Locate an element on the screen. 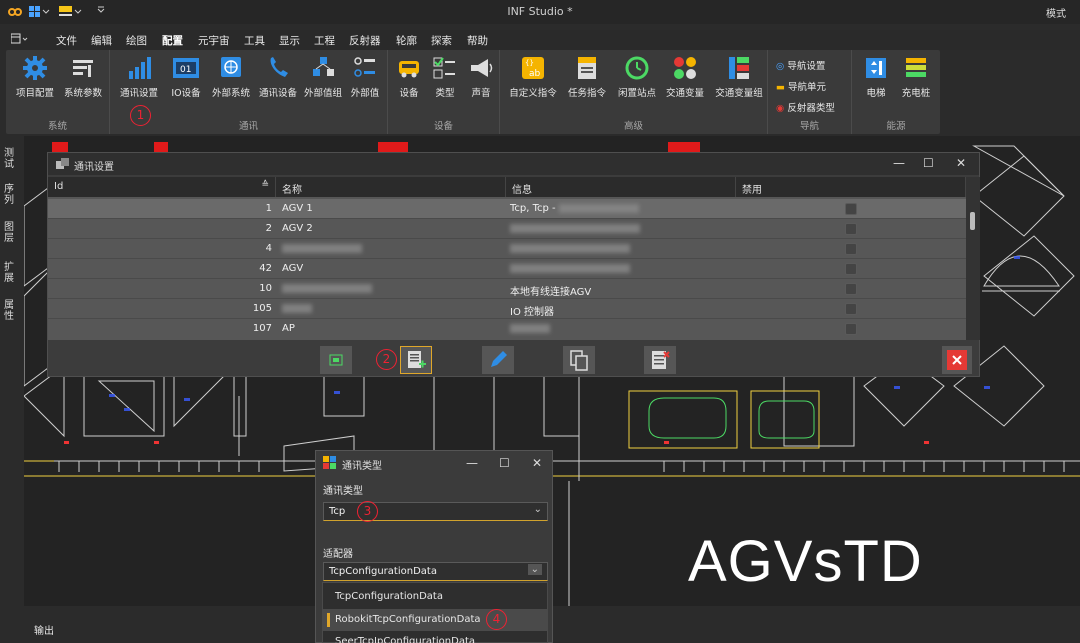 The image size is (1080, 643). table-row: 105 IO 控制器 is located at coordinates (507, 309).